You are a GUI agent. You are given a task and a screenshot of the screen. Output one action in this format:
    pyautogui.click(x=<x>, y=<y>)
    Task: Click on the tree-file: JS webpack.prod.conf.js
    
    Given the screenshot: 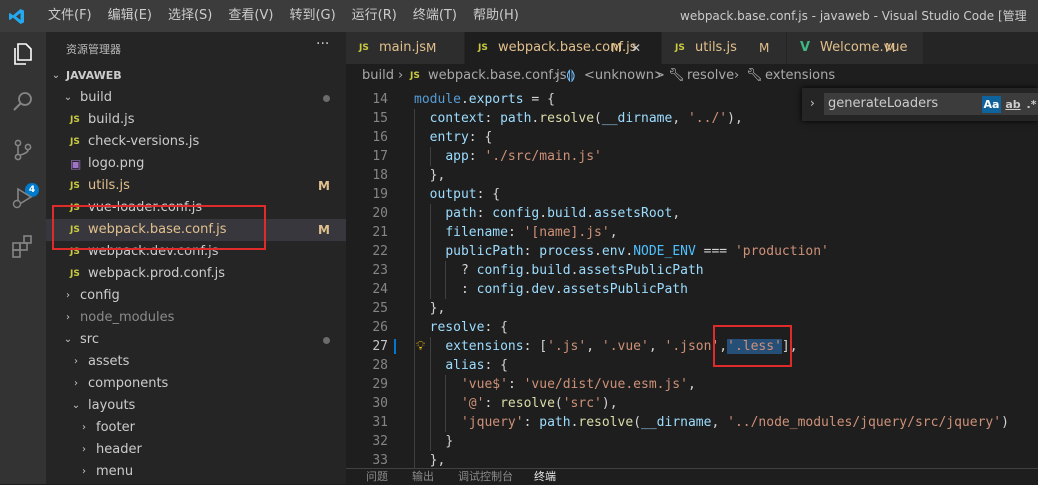 What is the action you would take?
    pyautogui.click(x=196, y=274)
    